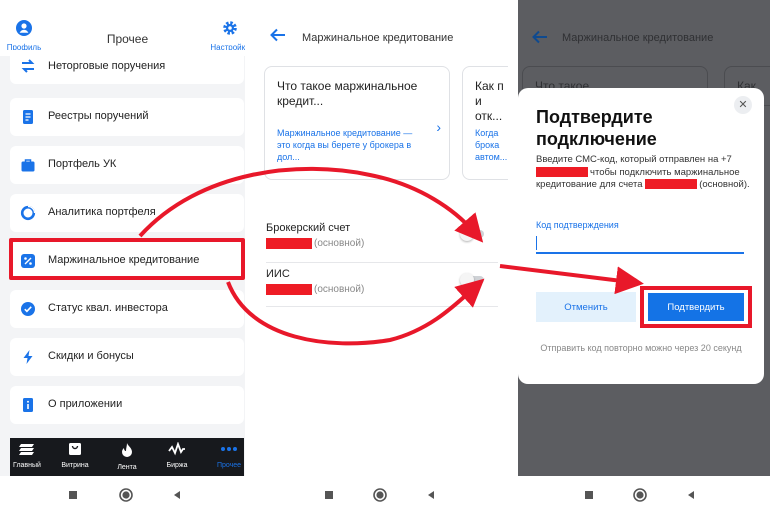  I want to click on shopping-bag-icon, so click(75, 449).